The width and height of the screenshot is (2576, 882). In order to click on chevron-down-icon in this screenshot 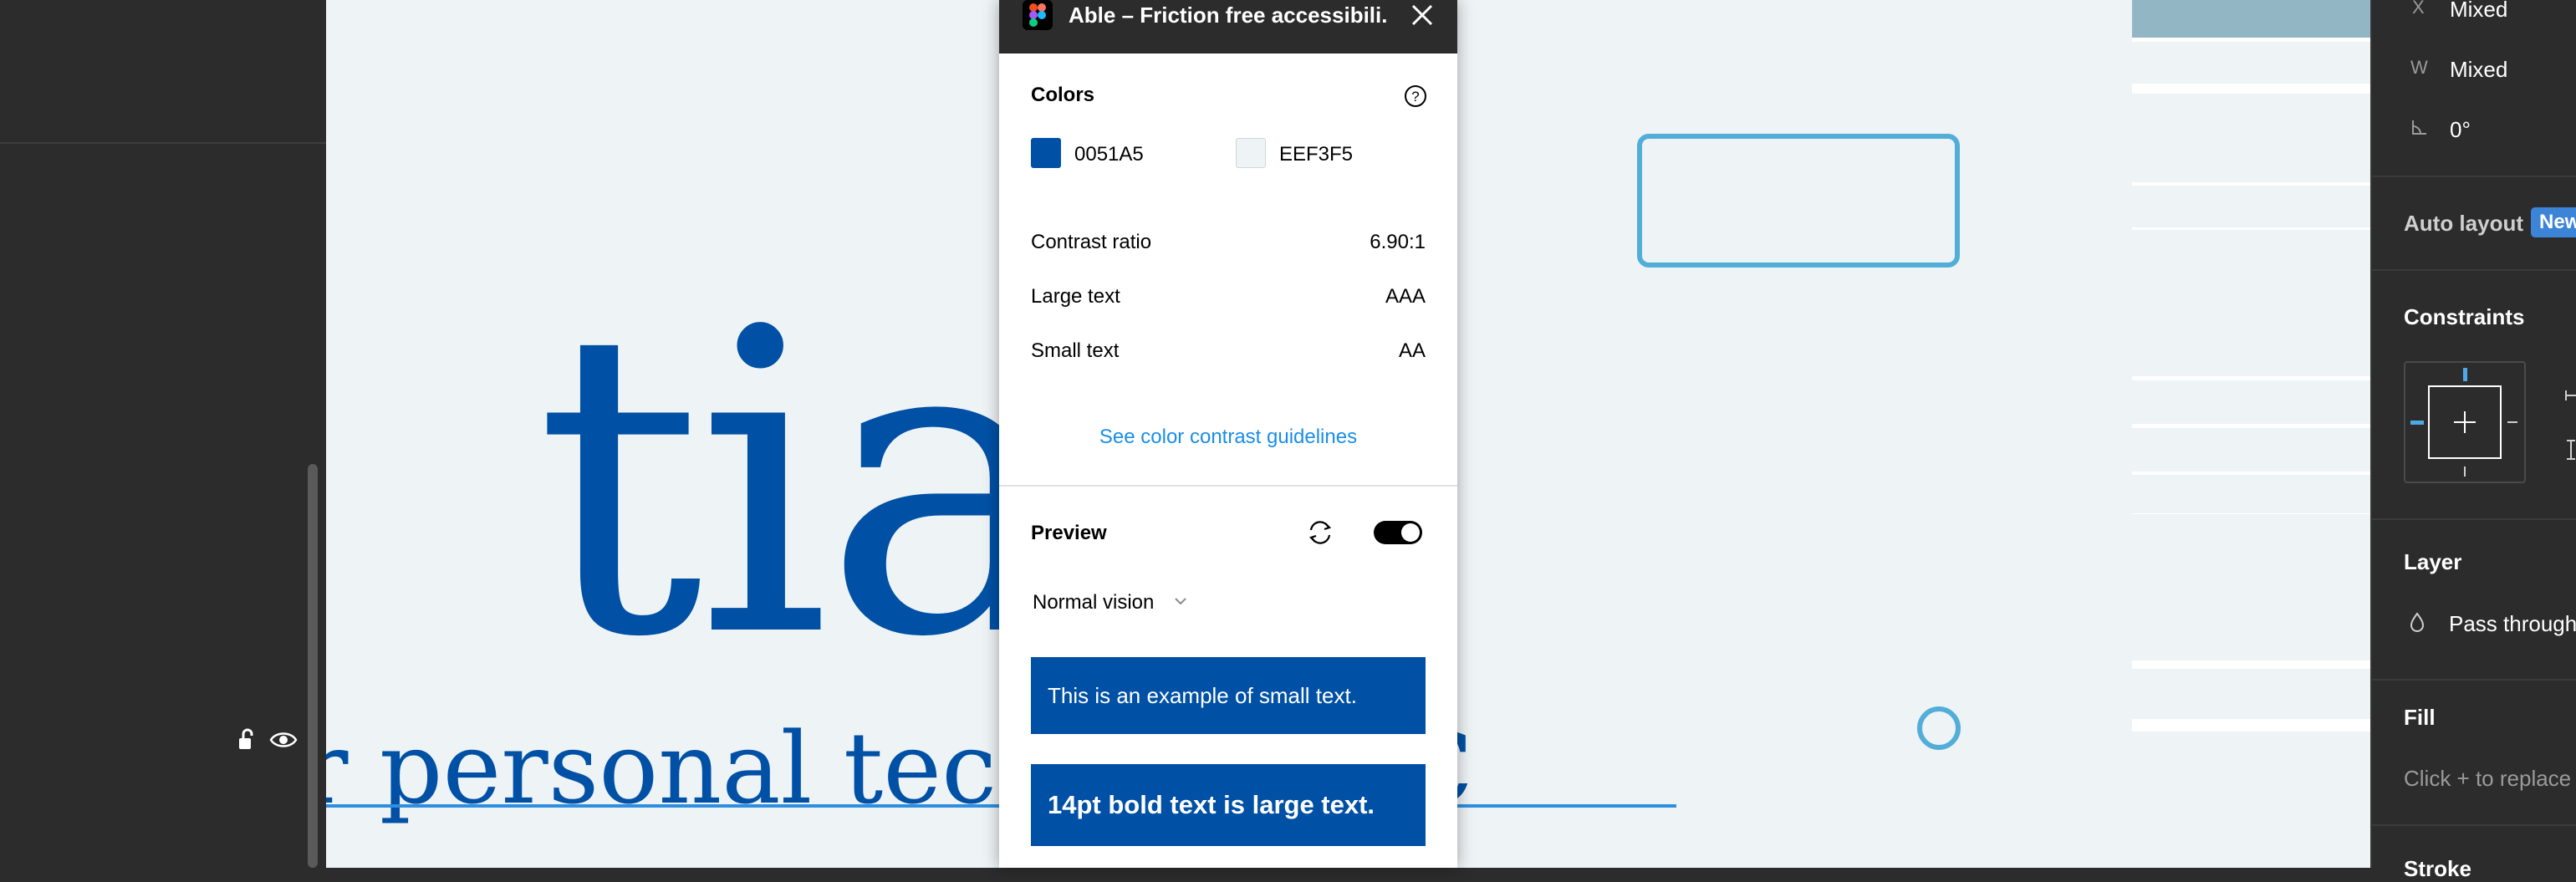, I will do `click(1180, 601)`.